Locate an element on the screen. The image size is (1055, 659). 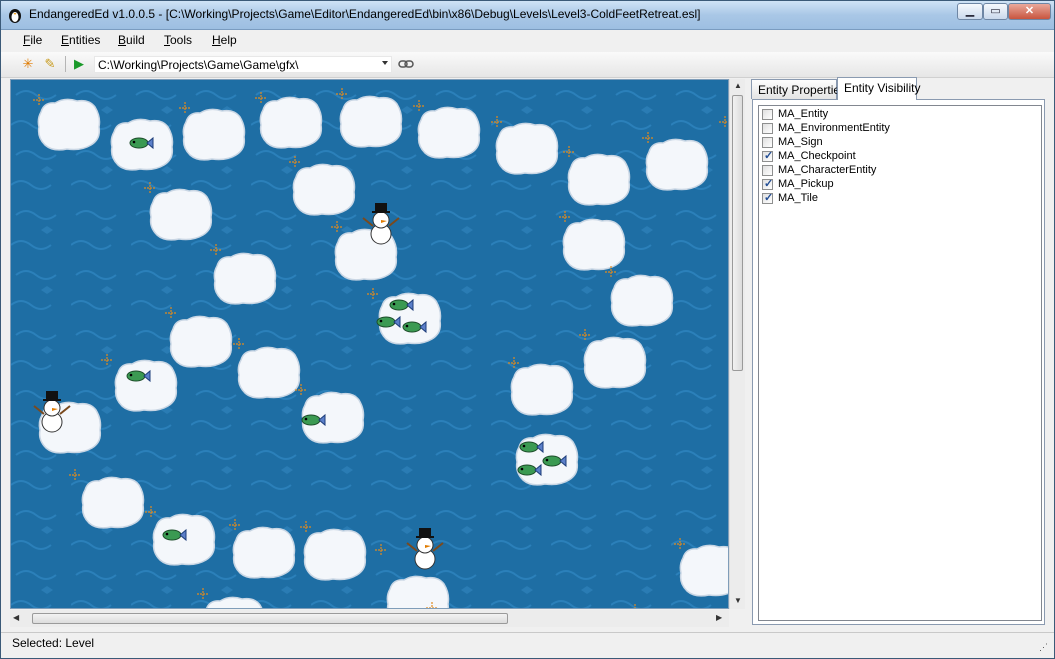
sparkle-icon: ✳ is located at coordinates (28, 64).